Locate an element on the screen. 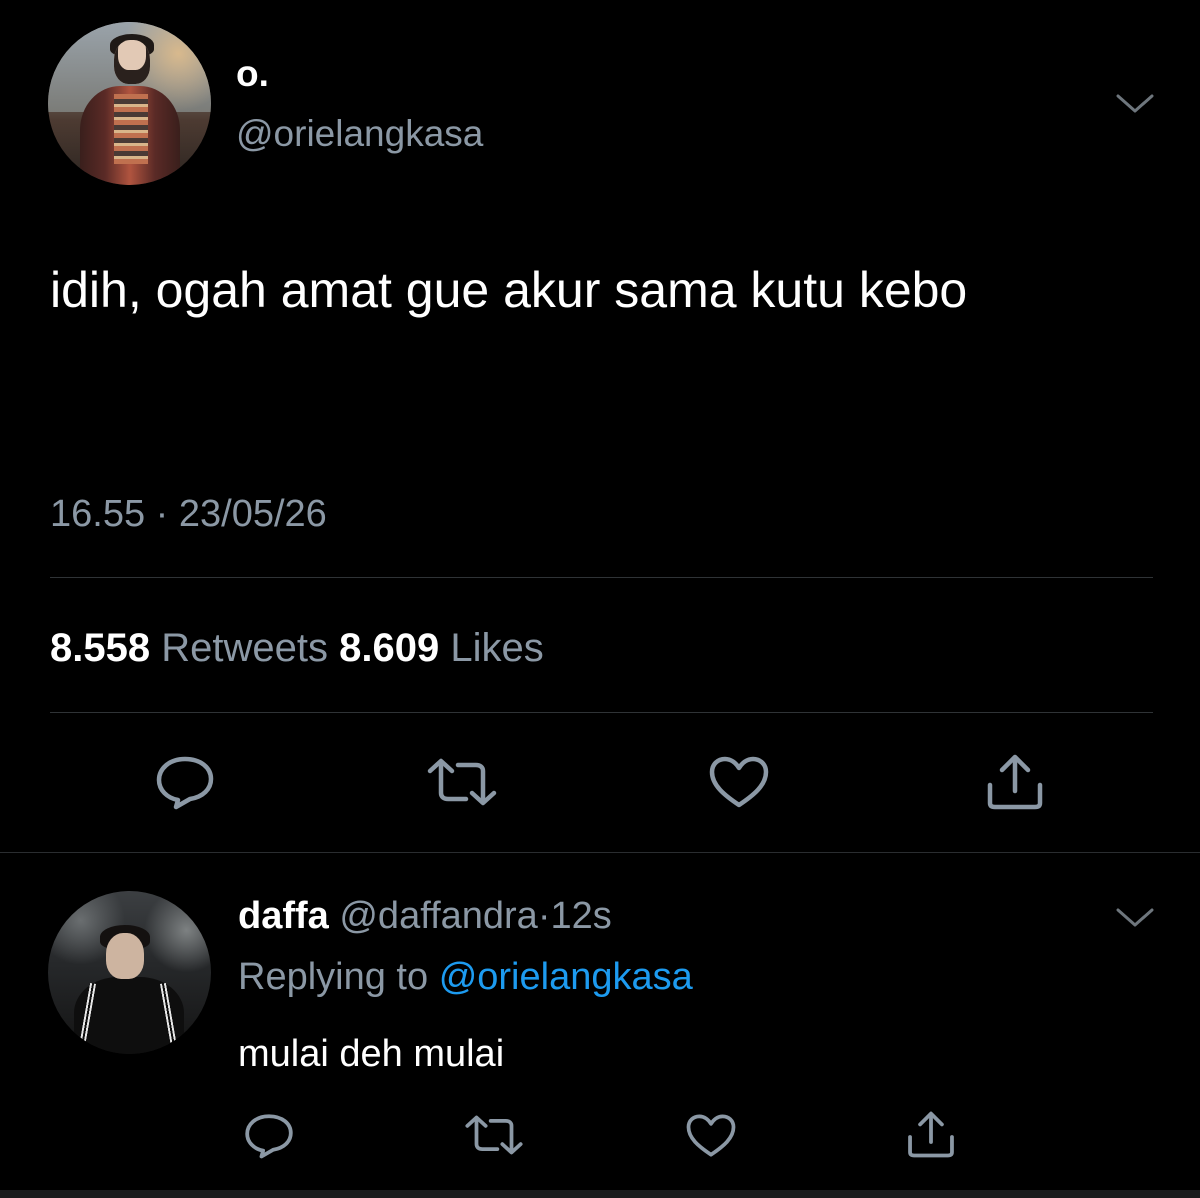 The height and width of the screenshot is (1198, 1200). user-handle: @orielangkasa is located at coordinates (359, 134).